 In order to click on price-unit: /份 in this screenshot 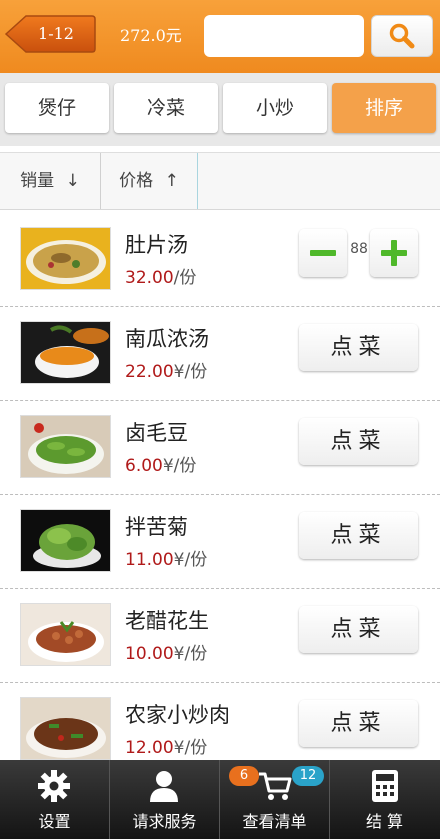, I will do `click(185, 278)`.